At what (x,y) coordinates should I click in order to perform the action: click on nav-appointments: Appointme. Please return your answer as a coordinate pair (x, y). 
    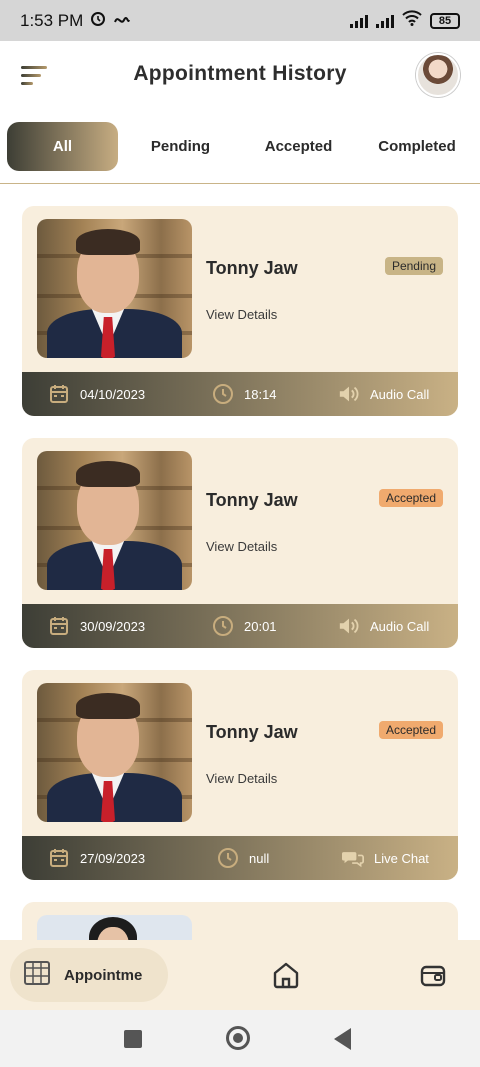
    Looking at the image, I should click on (89, 975).